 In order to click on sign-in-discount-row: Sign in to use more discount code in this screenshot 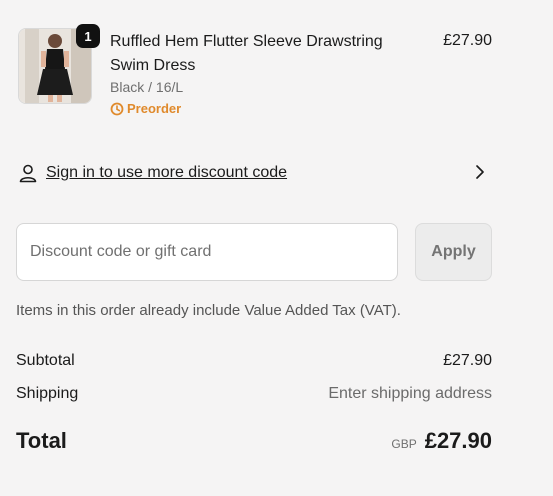, I will do `click(255, 173)`.